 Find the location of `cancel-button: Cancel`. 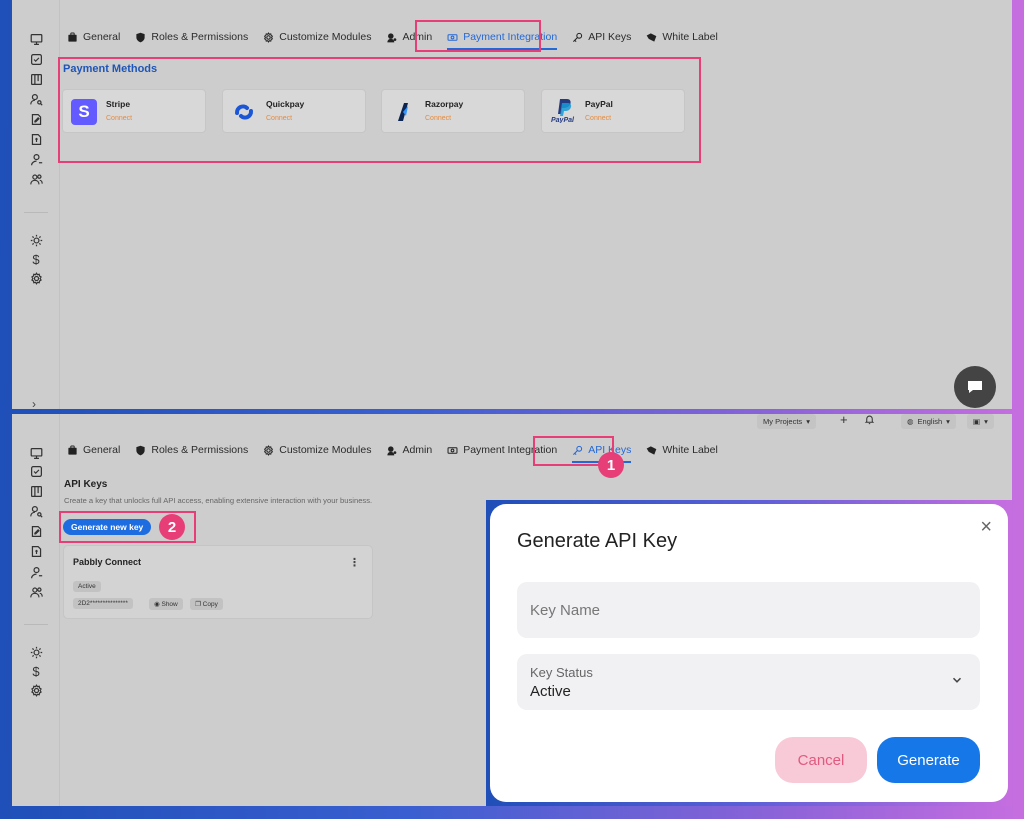

cancel-button: Cancel is located at coordinates (821, 760).